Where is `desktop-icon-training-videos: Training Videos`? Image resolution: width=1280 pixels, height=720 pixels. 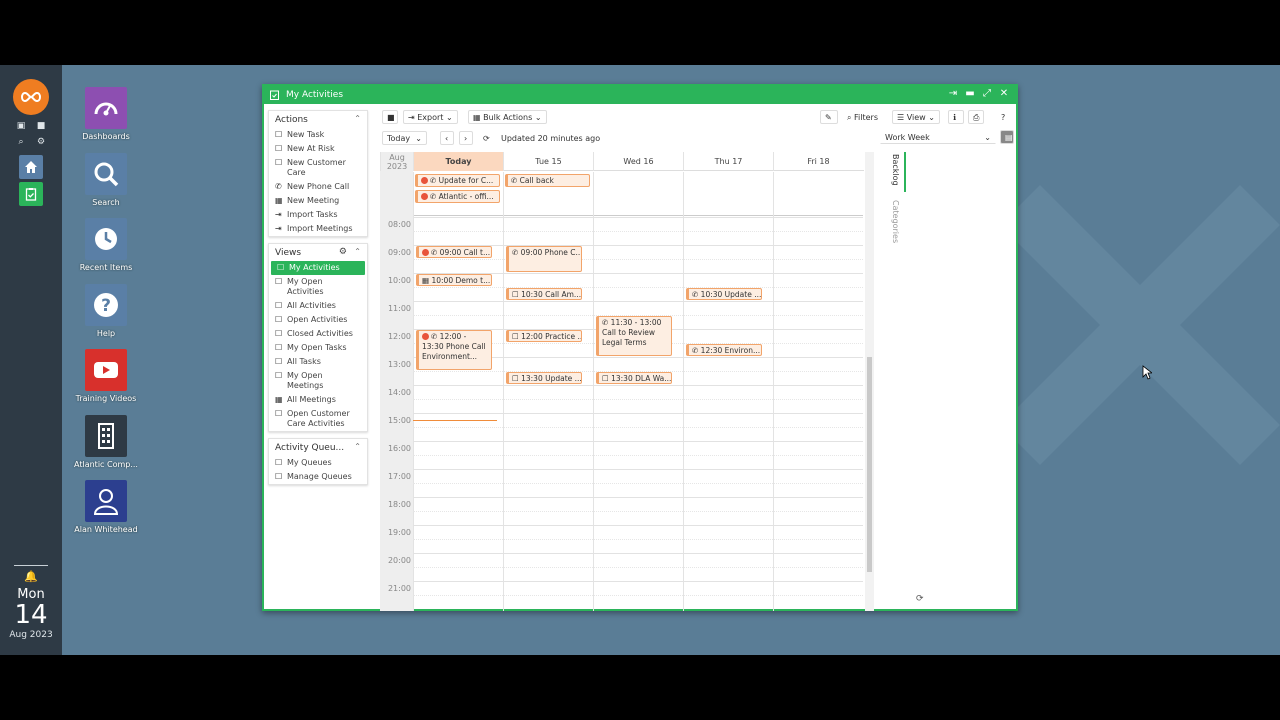
desktop-icon-training-videos: Training Videos is located at coordinates (106, 376).